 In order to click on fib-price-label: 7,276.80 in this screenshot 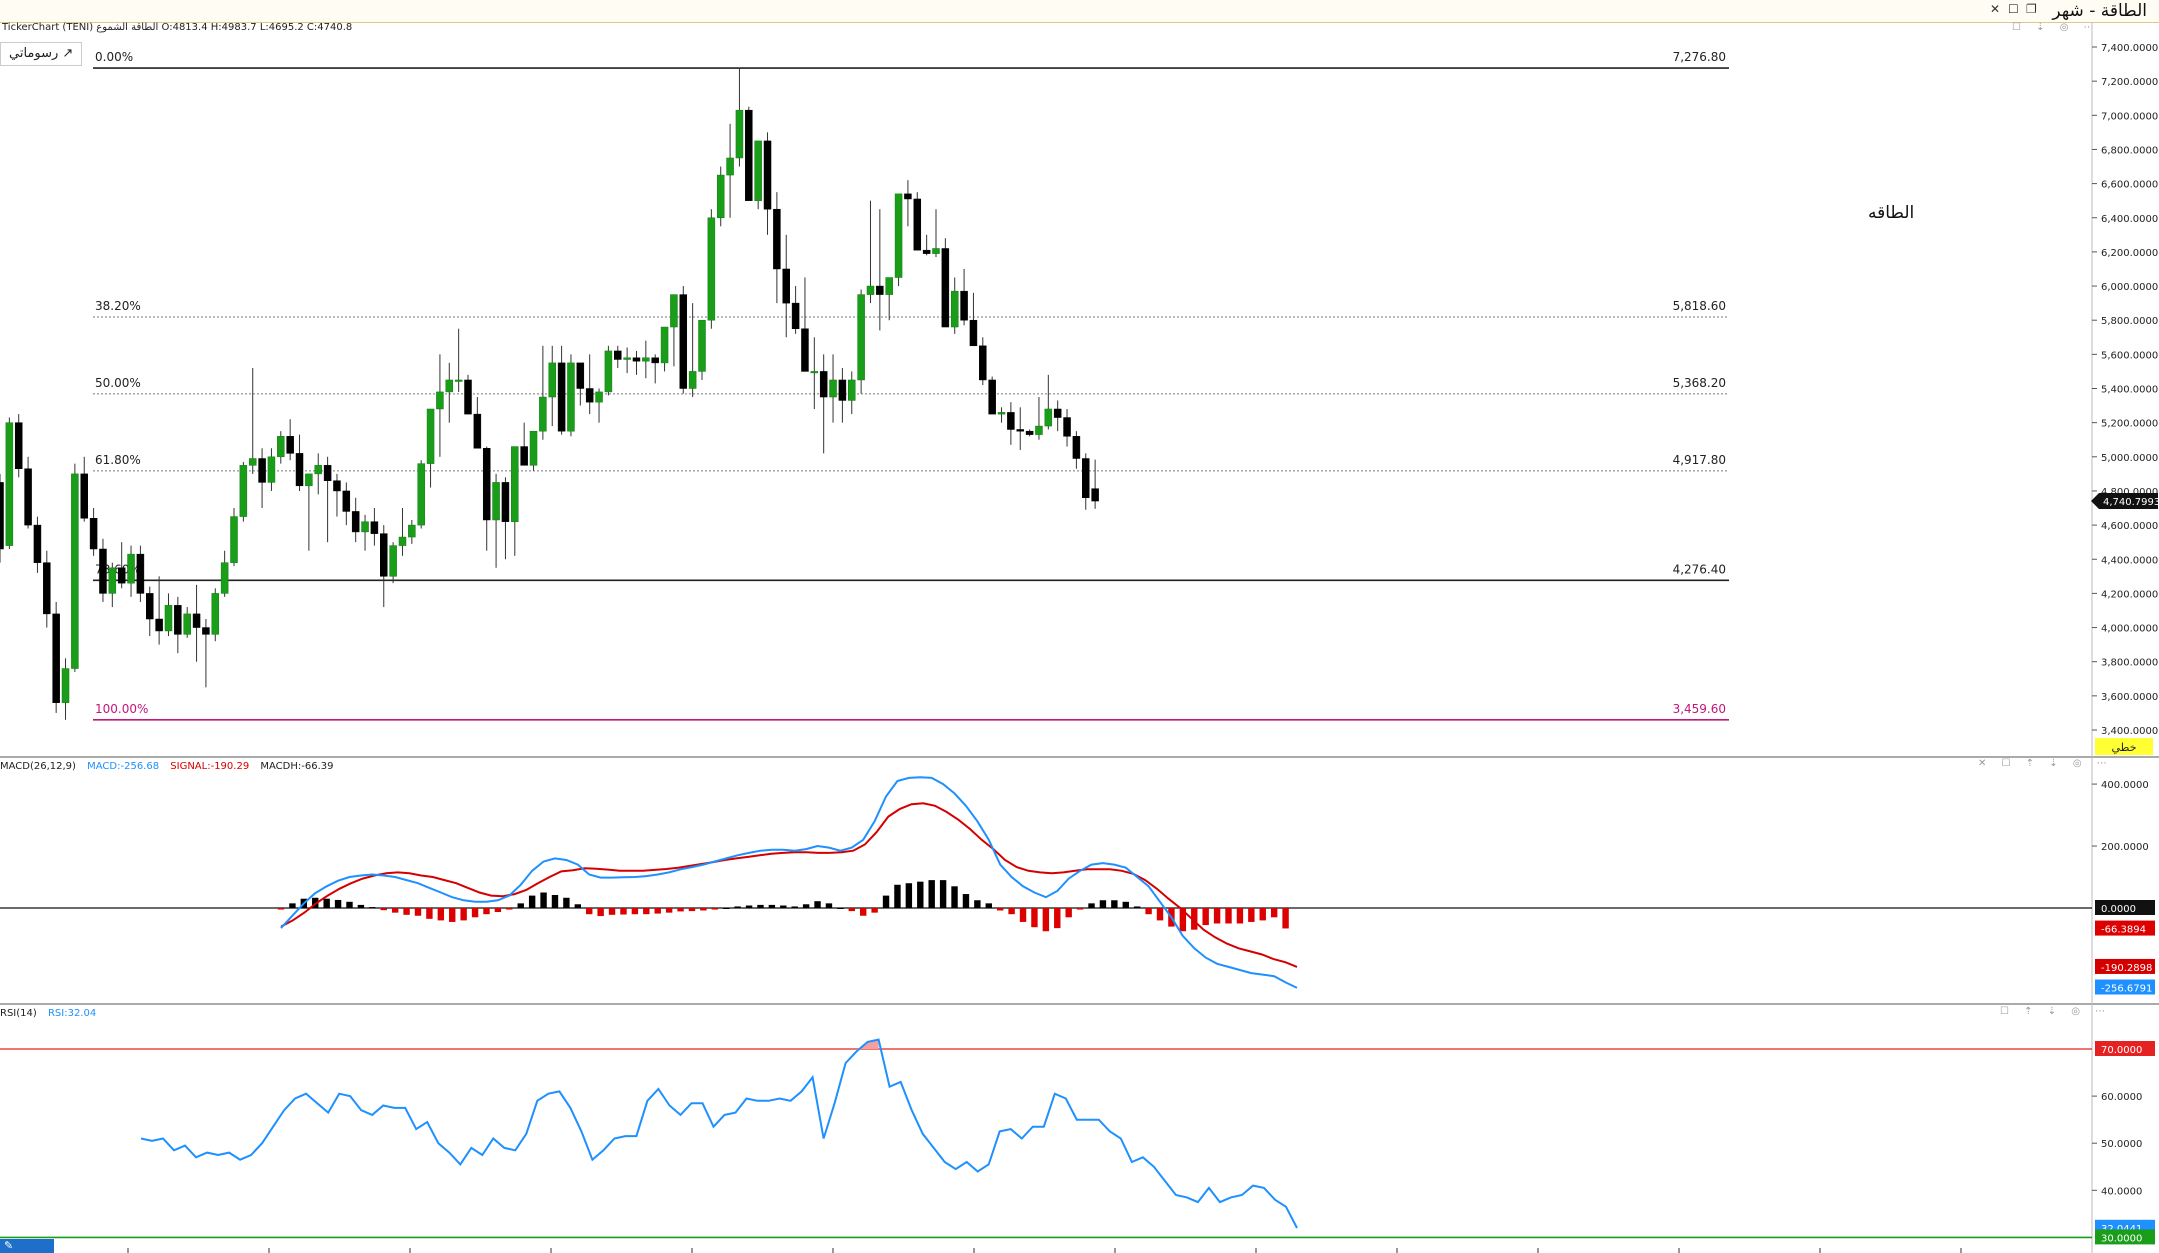, I will do `click(1699, 57)`.